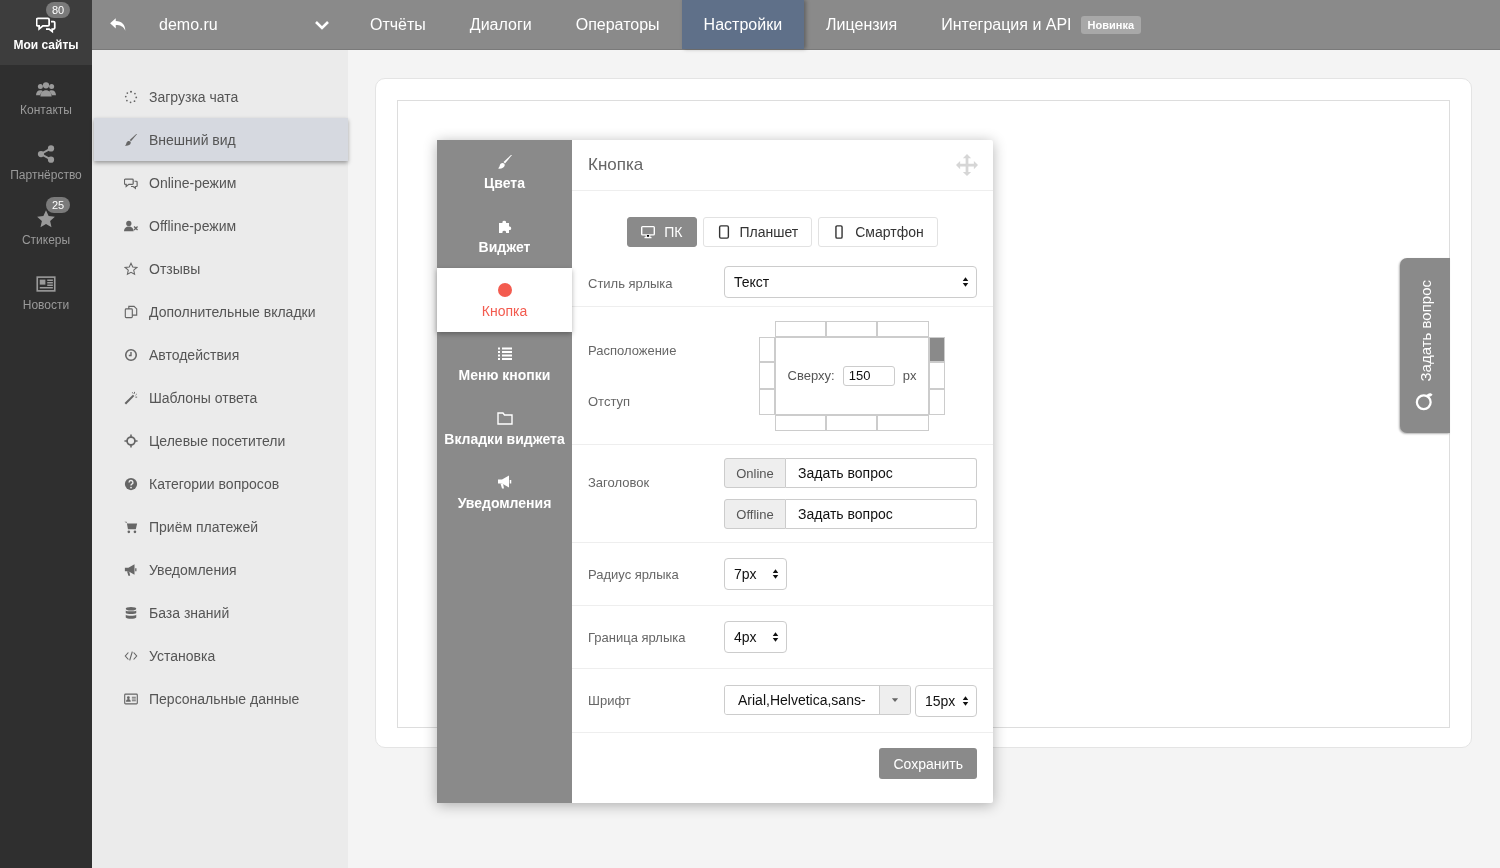 This screenshot has width=1500, height=868. I want to click on sidebar-item: Приём платежей, so click(220, 526).